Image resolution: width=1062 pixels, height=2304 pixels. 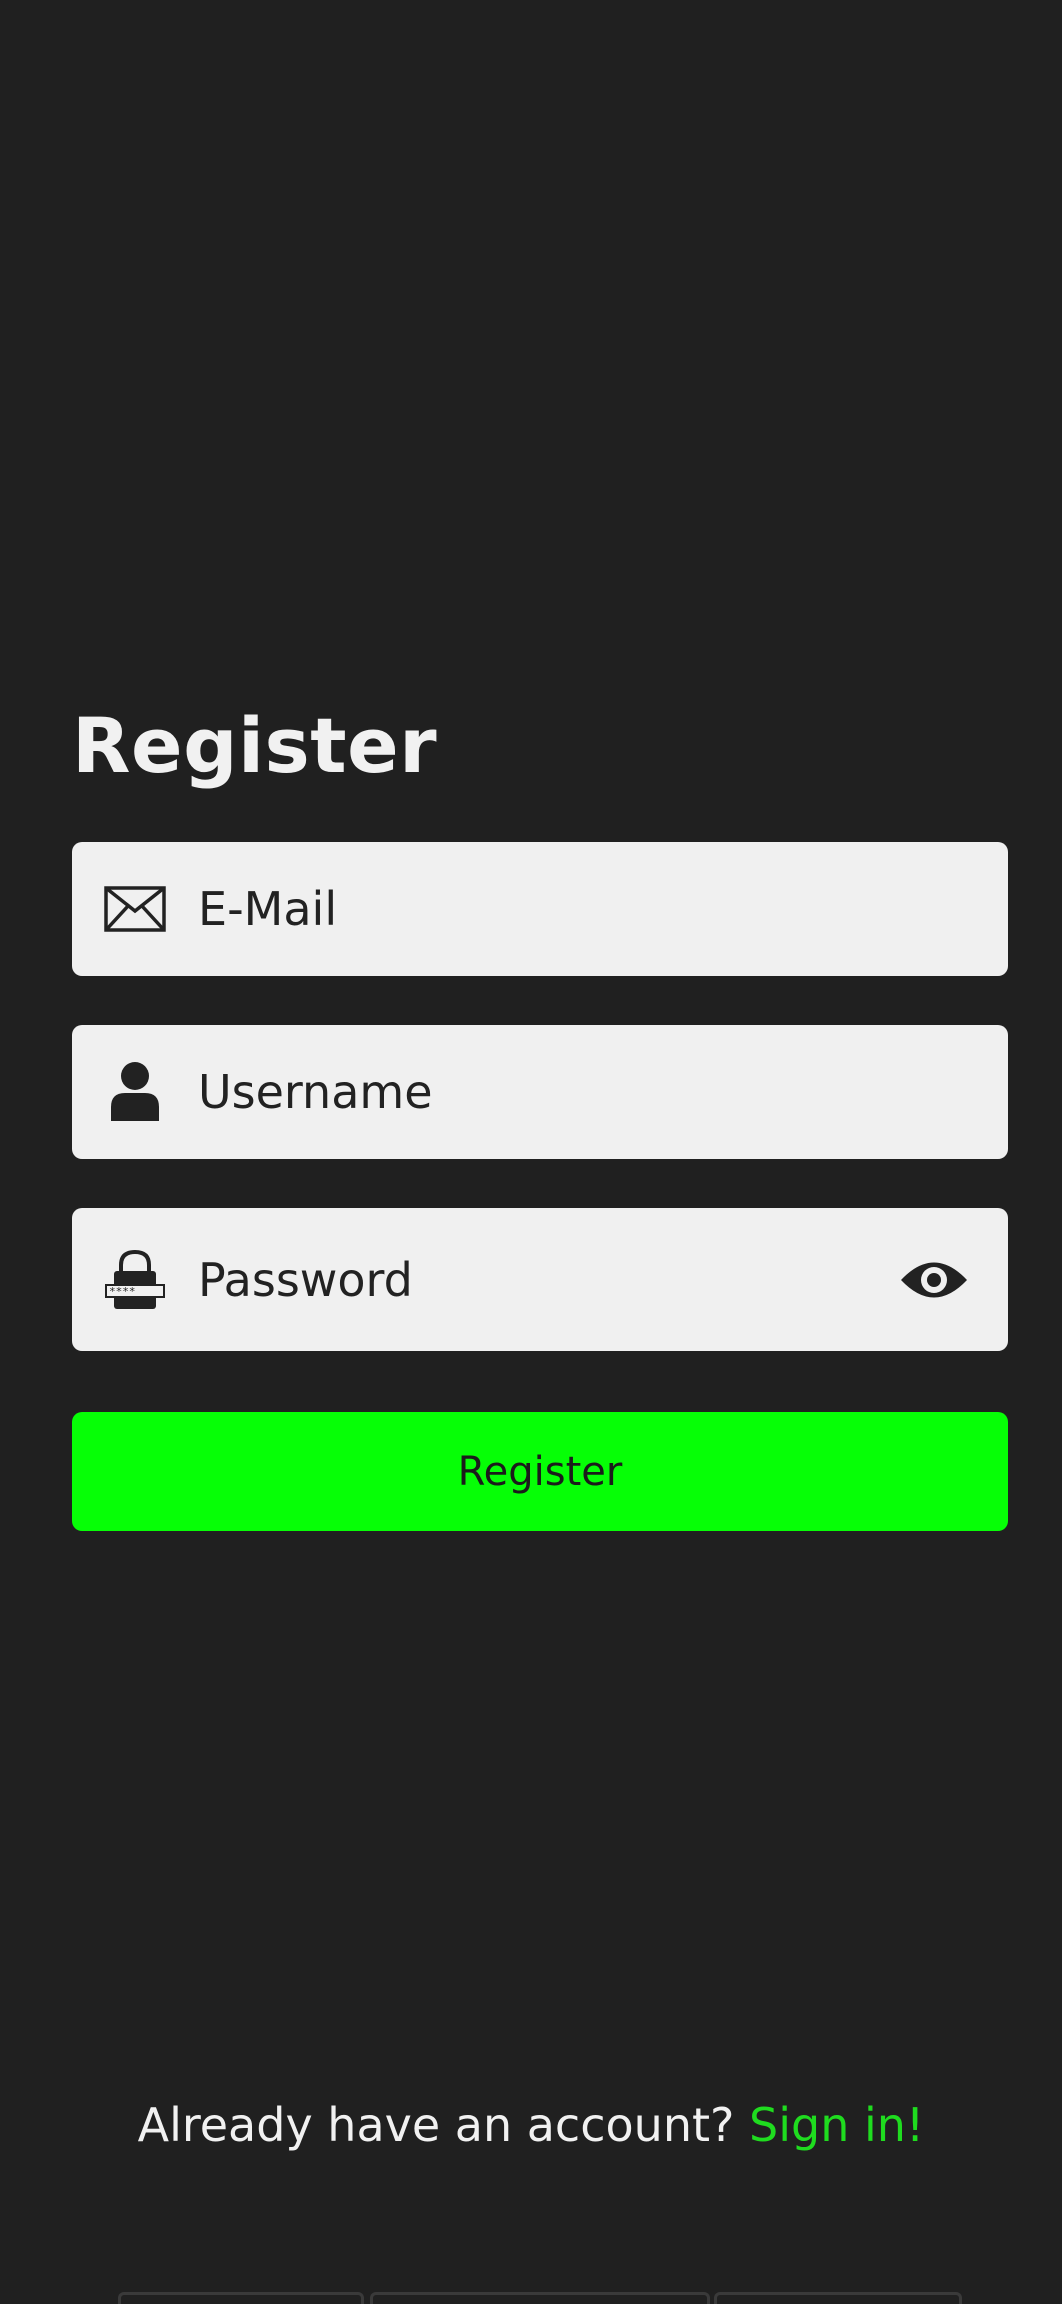 I want to click on sign-in-prompt: Already have an account? Sign in!, so click(x=531, y=2125).